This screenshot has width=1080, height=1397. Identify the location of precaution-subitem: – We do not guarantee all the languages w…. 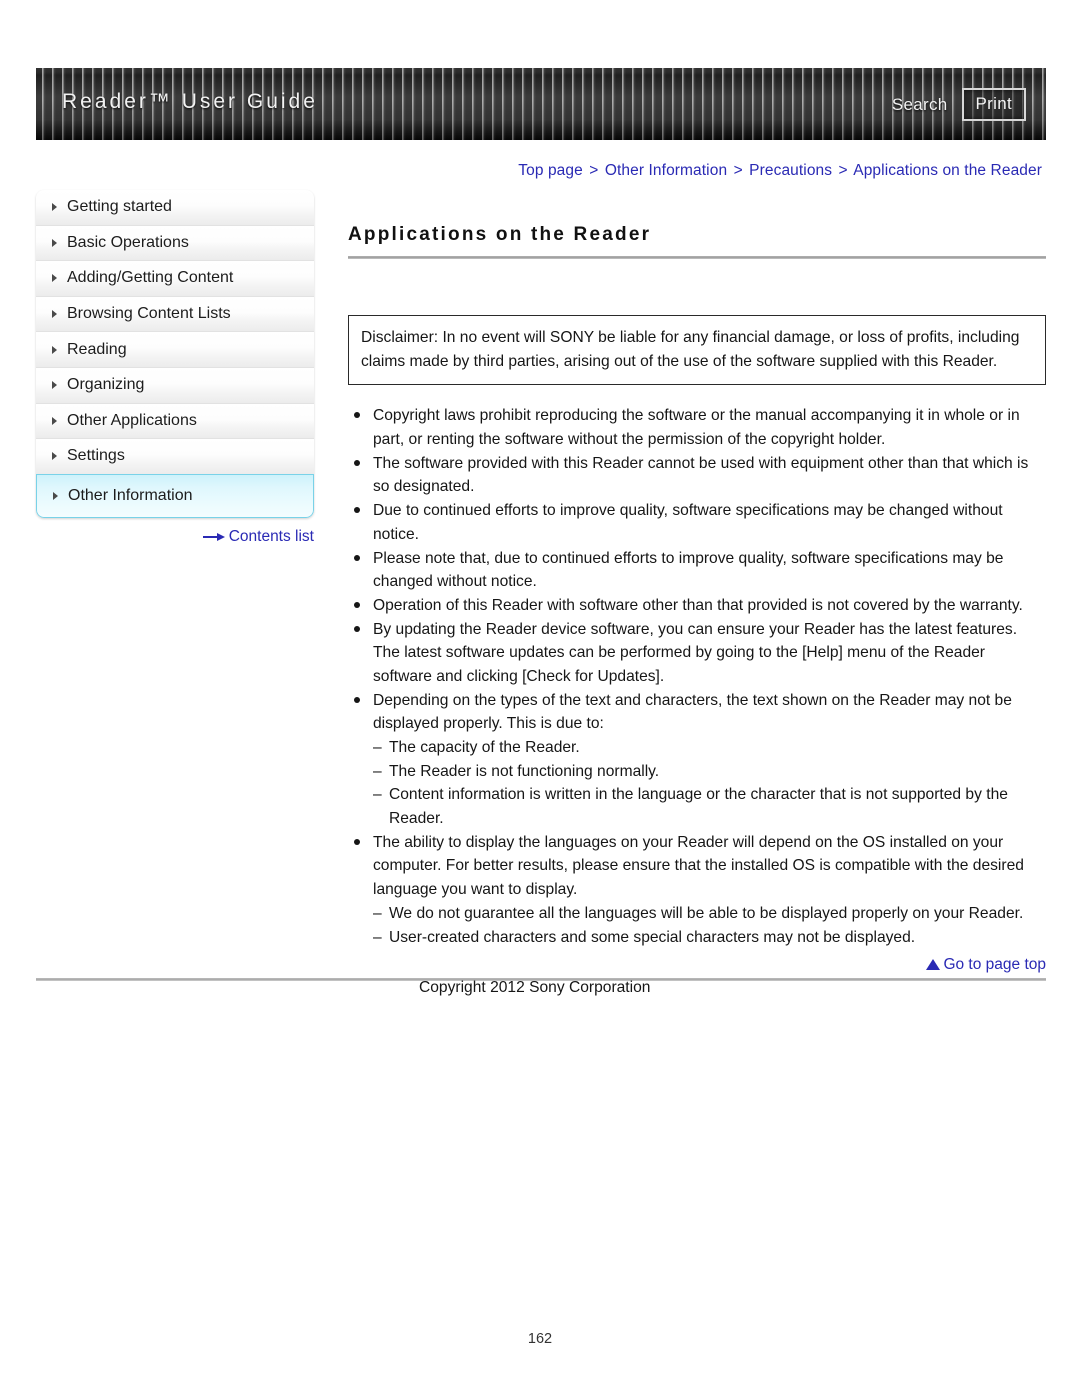
(709, 914).